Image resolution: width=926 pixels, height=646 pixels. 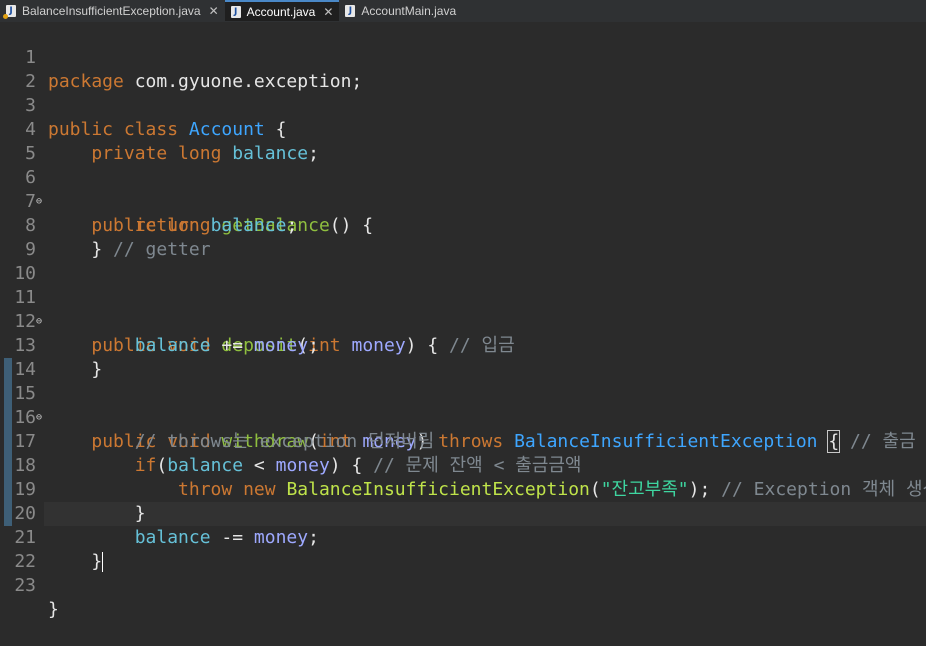 I want to click on code-line: 19 }, so click(x=463, y=489).